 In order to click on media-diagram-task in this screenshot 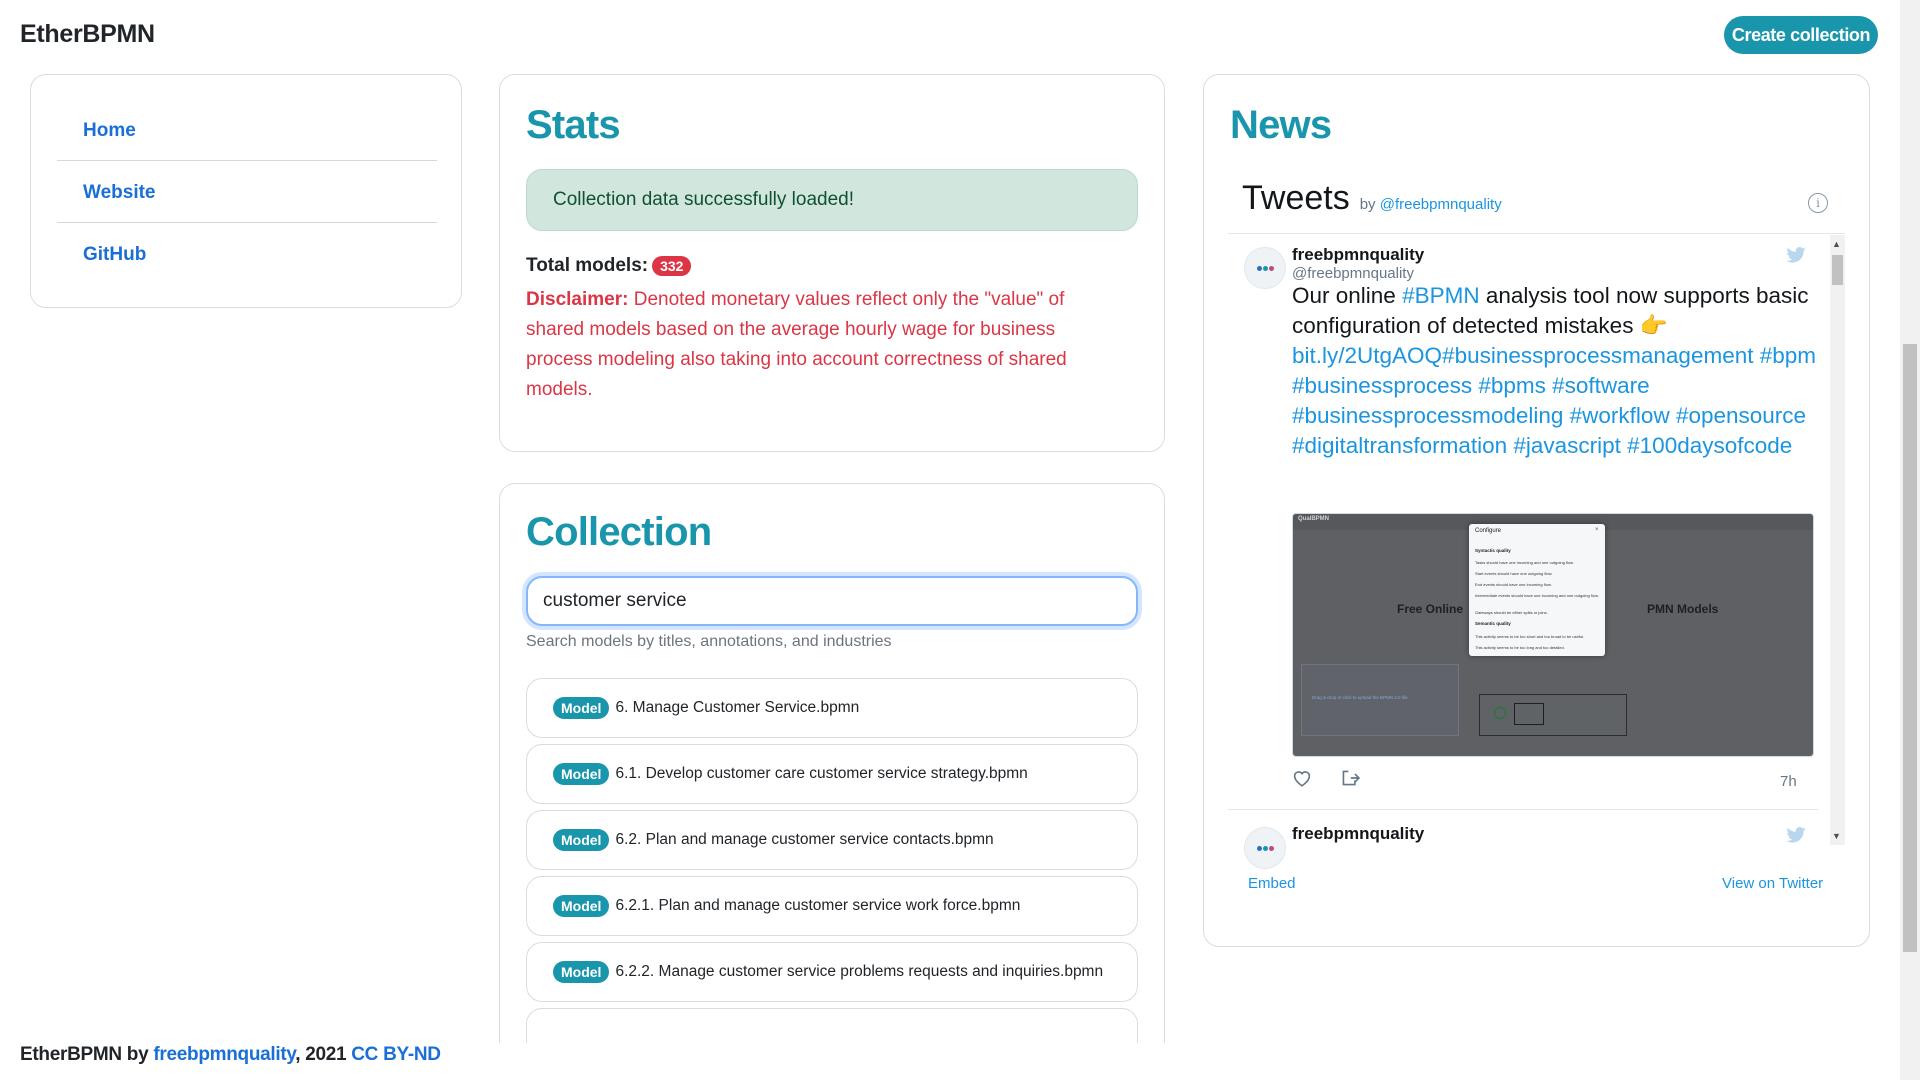, I will do `click(1529, 714)`.